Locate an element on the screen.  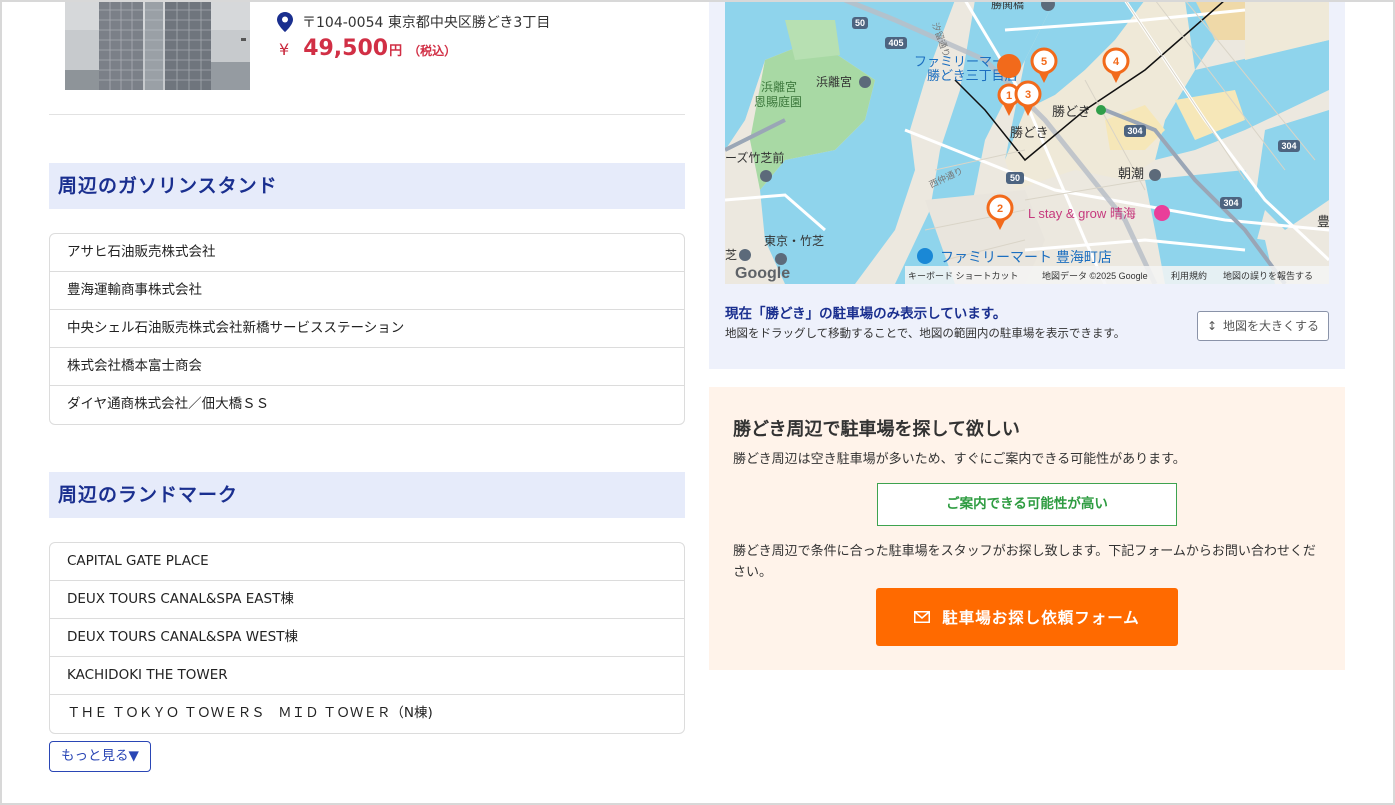
list-item: 中央シェル石油販売株式会社新橋サービスステーション is located at coordinates (367, 329).